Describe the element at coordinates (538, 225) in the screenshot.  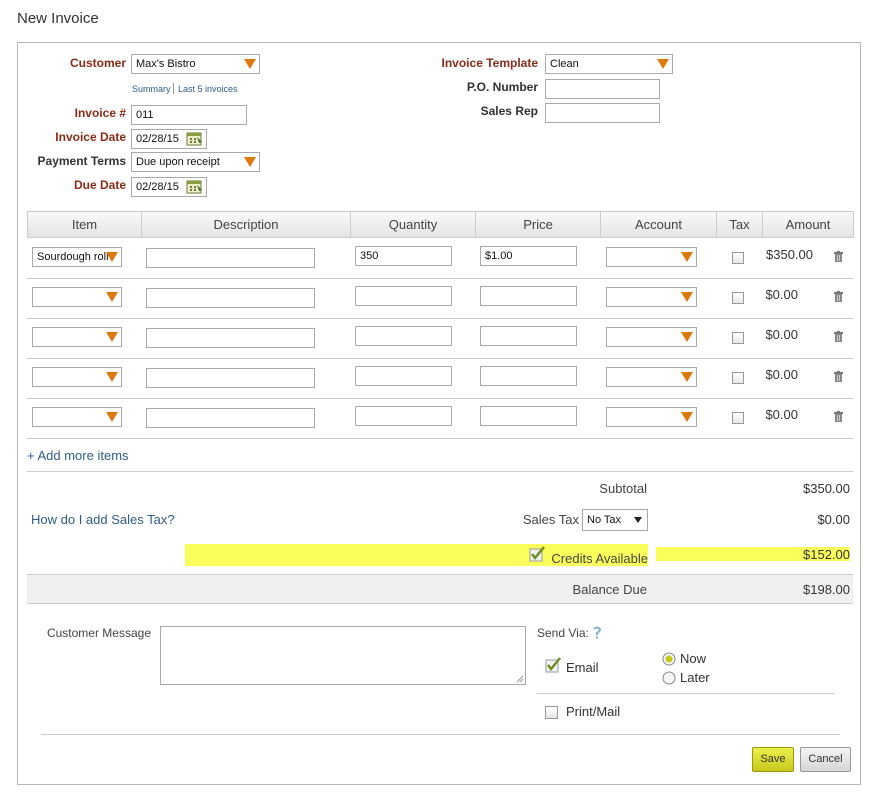
I see `column-header-price: Price` at that location.